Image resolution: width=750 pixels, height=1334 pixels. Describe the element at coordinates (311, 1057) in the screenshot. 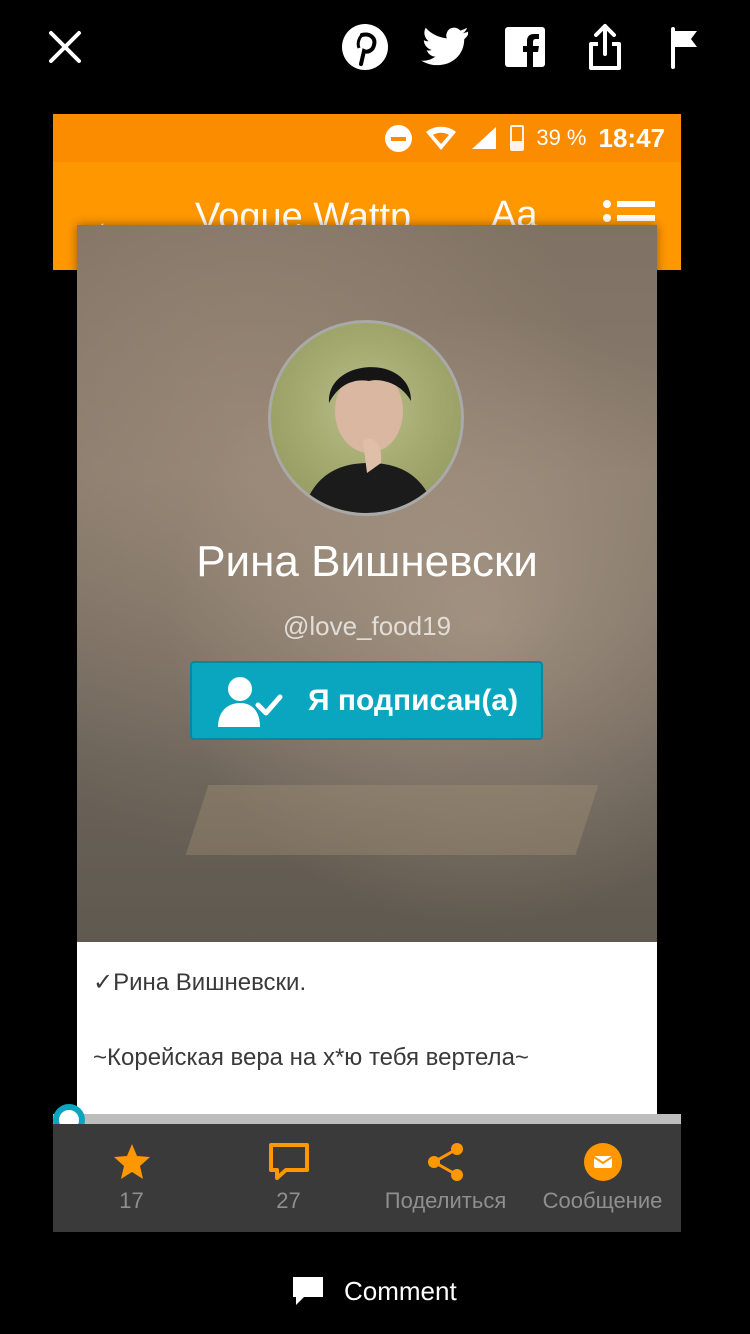

I see `bio-line: ~Корейская вера на х*ю тебя вертела~` at that location.